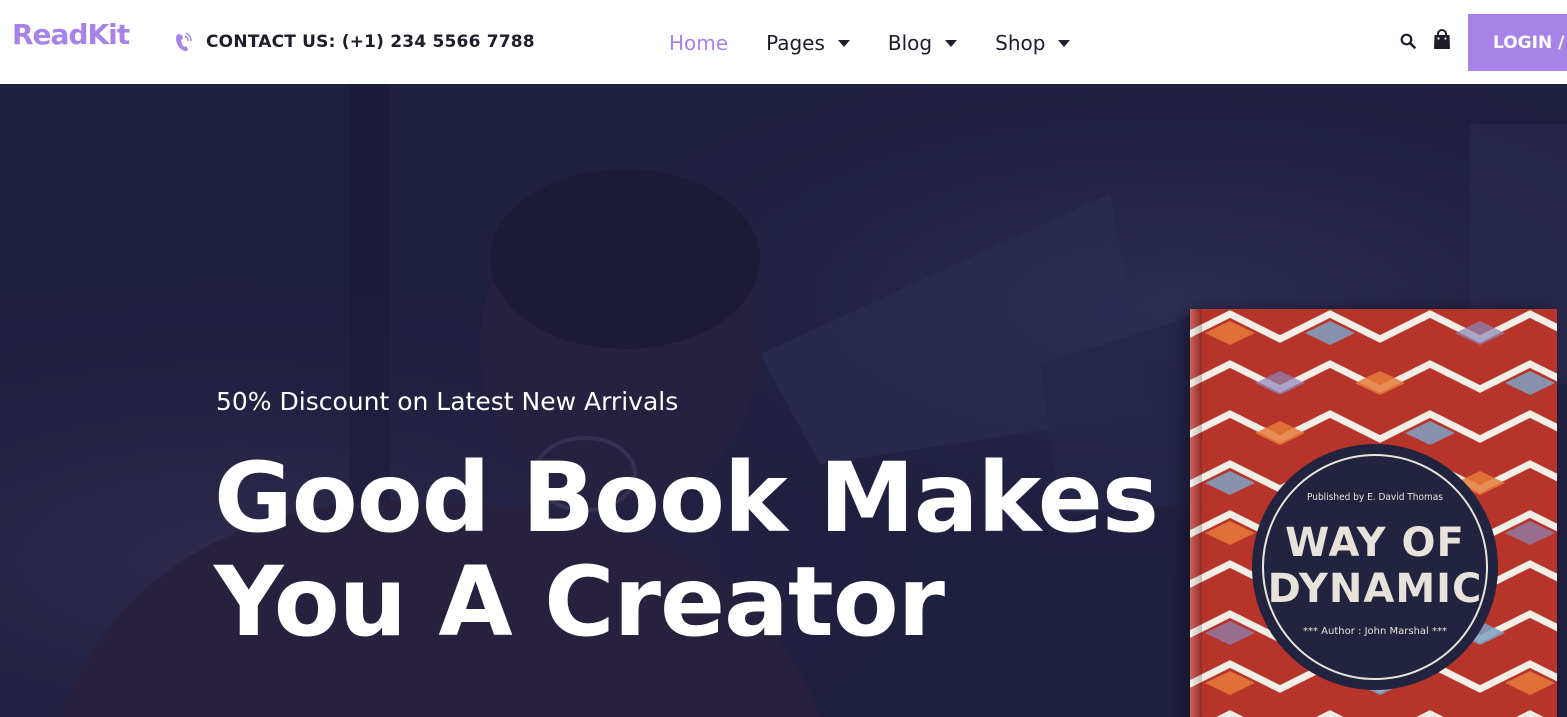 The image size is (1567, 717). I want to click on hero-subtitle: 50% Discount on Latest New Arrivals, so click(447, 401).